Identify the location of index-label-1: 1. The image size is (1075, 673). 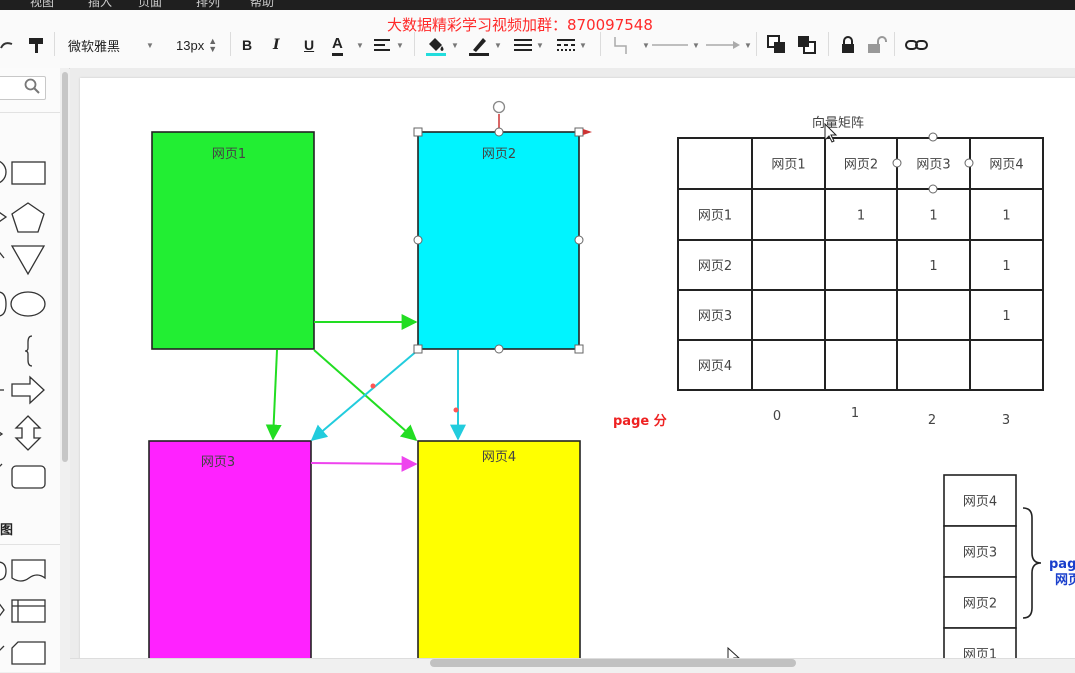
(855, 413).